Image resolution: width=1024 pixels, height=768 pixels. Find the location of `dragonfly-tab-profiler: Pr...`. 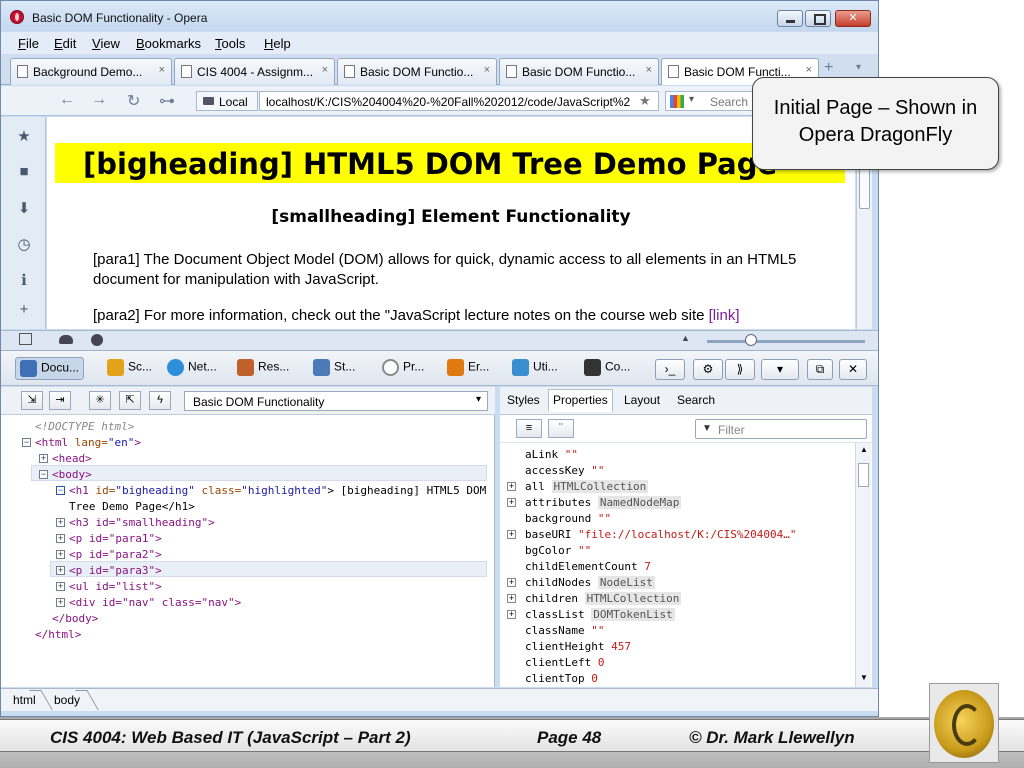

dragonfly-tab-profiler: Pr... is located at coordinates (403, 367).